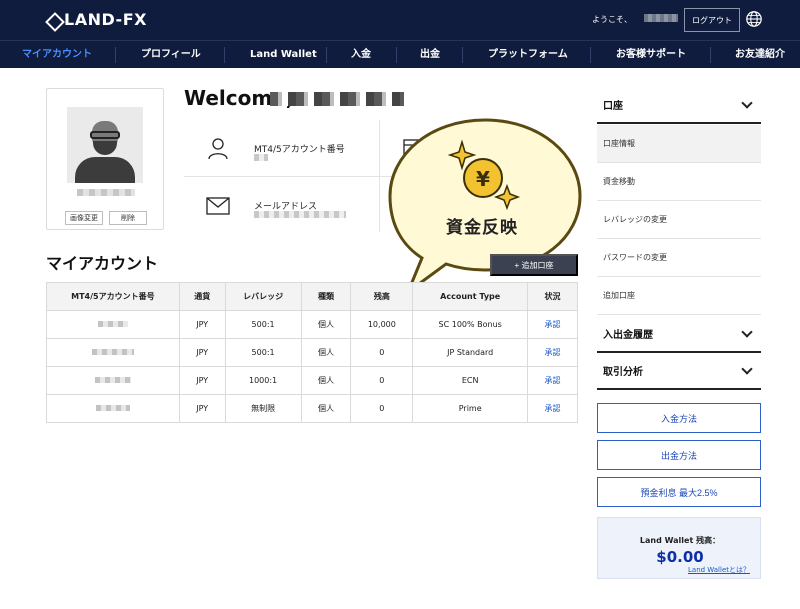 The height and width of the screenshot is (609, 800). Describe the element at coordinates (679, 492) in the screenshot. I see `deposit-interest-button: 預金利息 最大2.5%` at that location.